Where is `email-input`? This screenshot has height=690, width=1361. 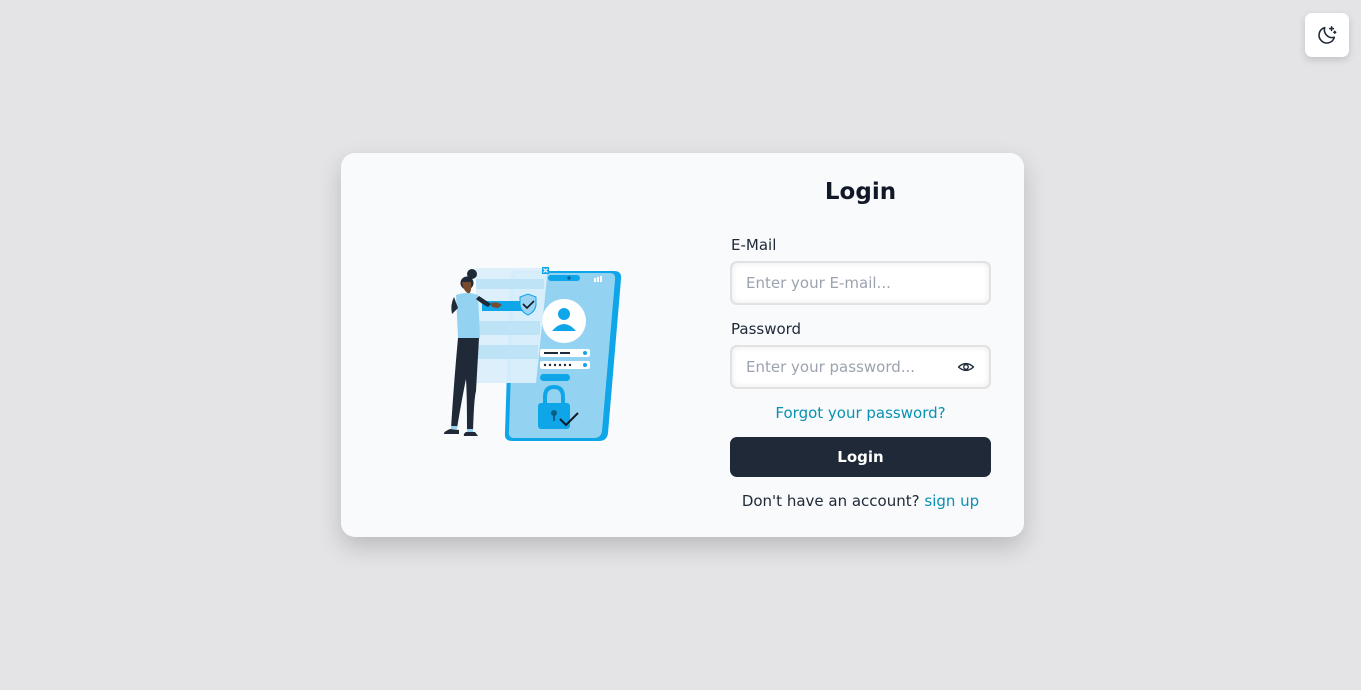
email-input is located at coordinates (860, 283).